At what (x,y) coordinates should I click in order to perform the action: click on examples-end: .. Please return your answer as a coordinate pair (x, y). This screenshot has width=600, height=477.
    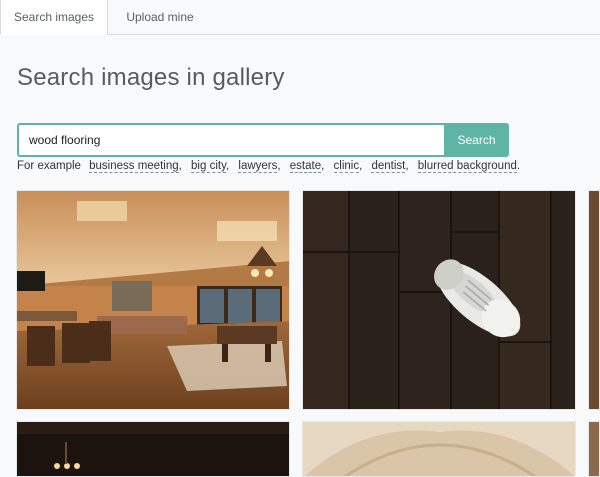
    Looking at the image, I should click on (518, 166).